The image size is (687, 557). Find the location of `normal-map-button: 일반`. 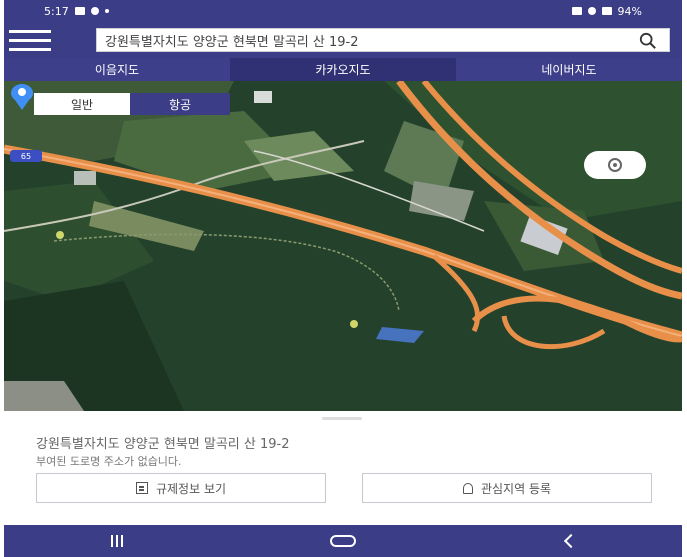

normal-map-button: 일반 is located at coordinates (82, 104).